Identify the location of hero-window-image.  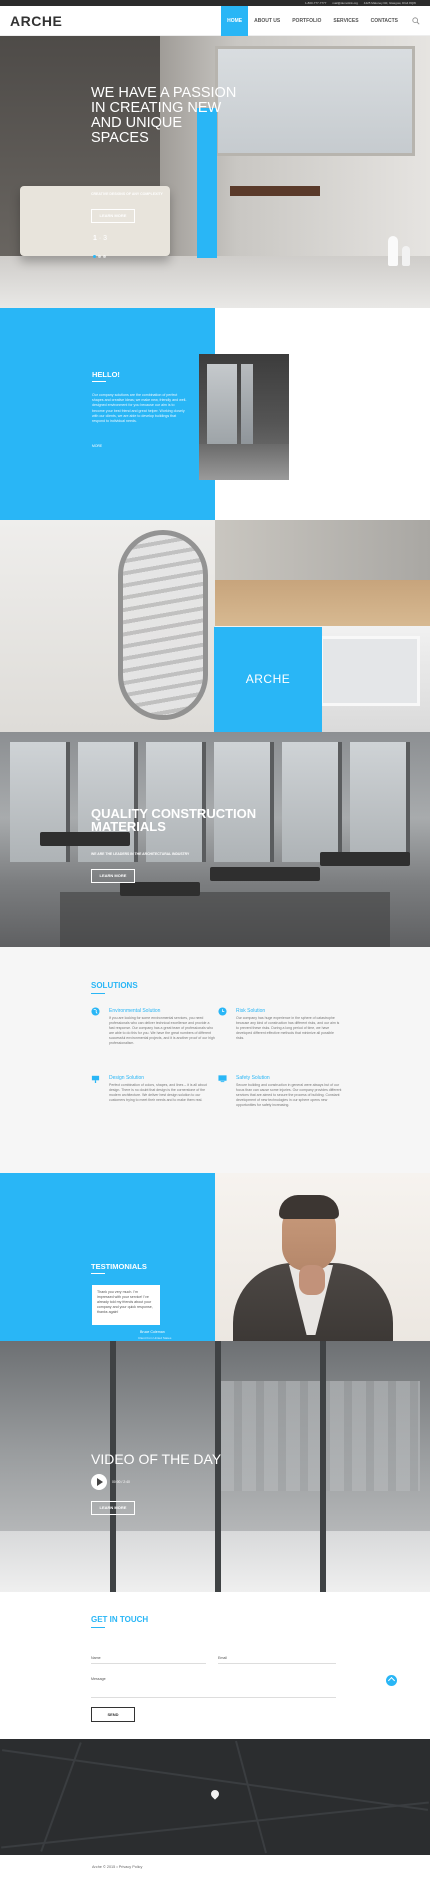
(315, 101).